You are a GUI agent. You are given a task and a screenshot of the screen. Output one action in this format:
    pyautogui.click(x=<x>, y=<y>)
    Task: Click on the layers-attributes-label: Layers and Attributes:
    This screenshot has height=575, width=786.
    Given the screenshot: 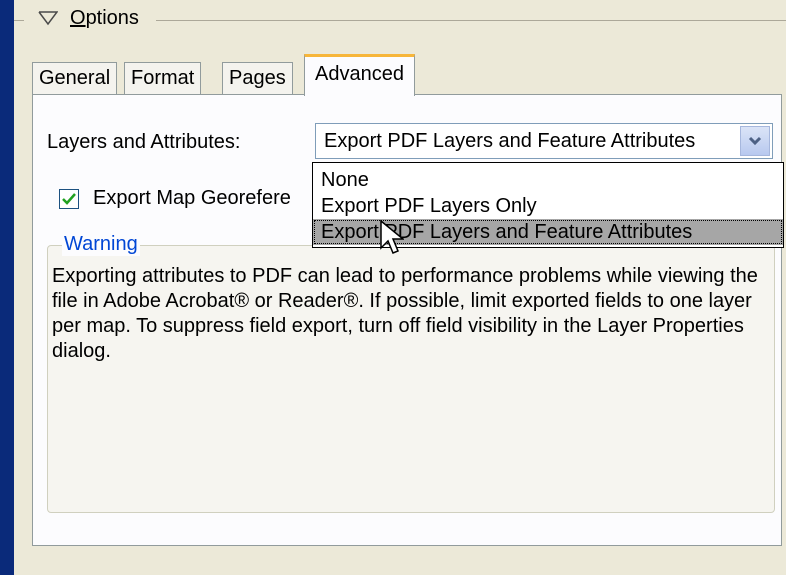 What is the action you would take?
    pyautogui.click(x=144, y=142)
    